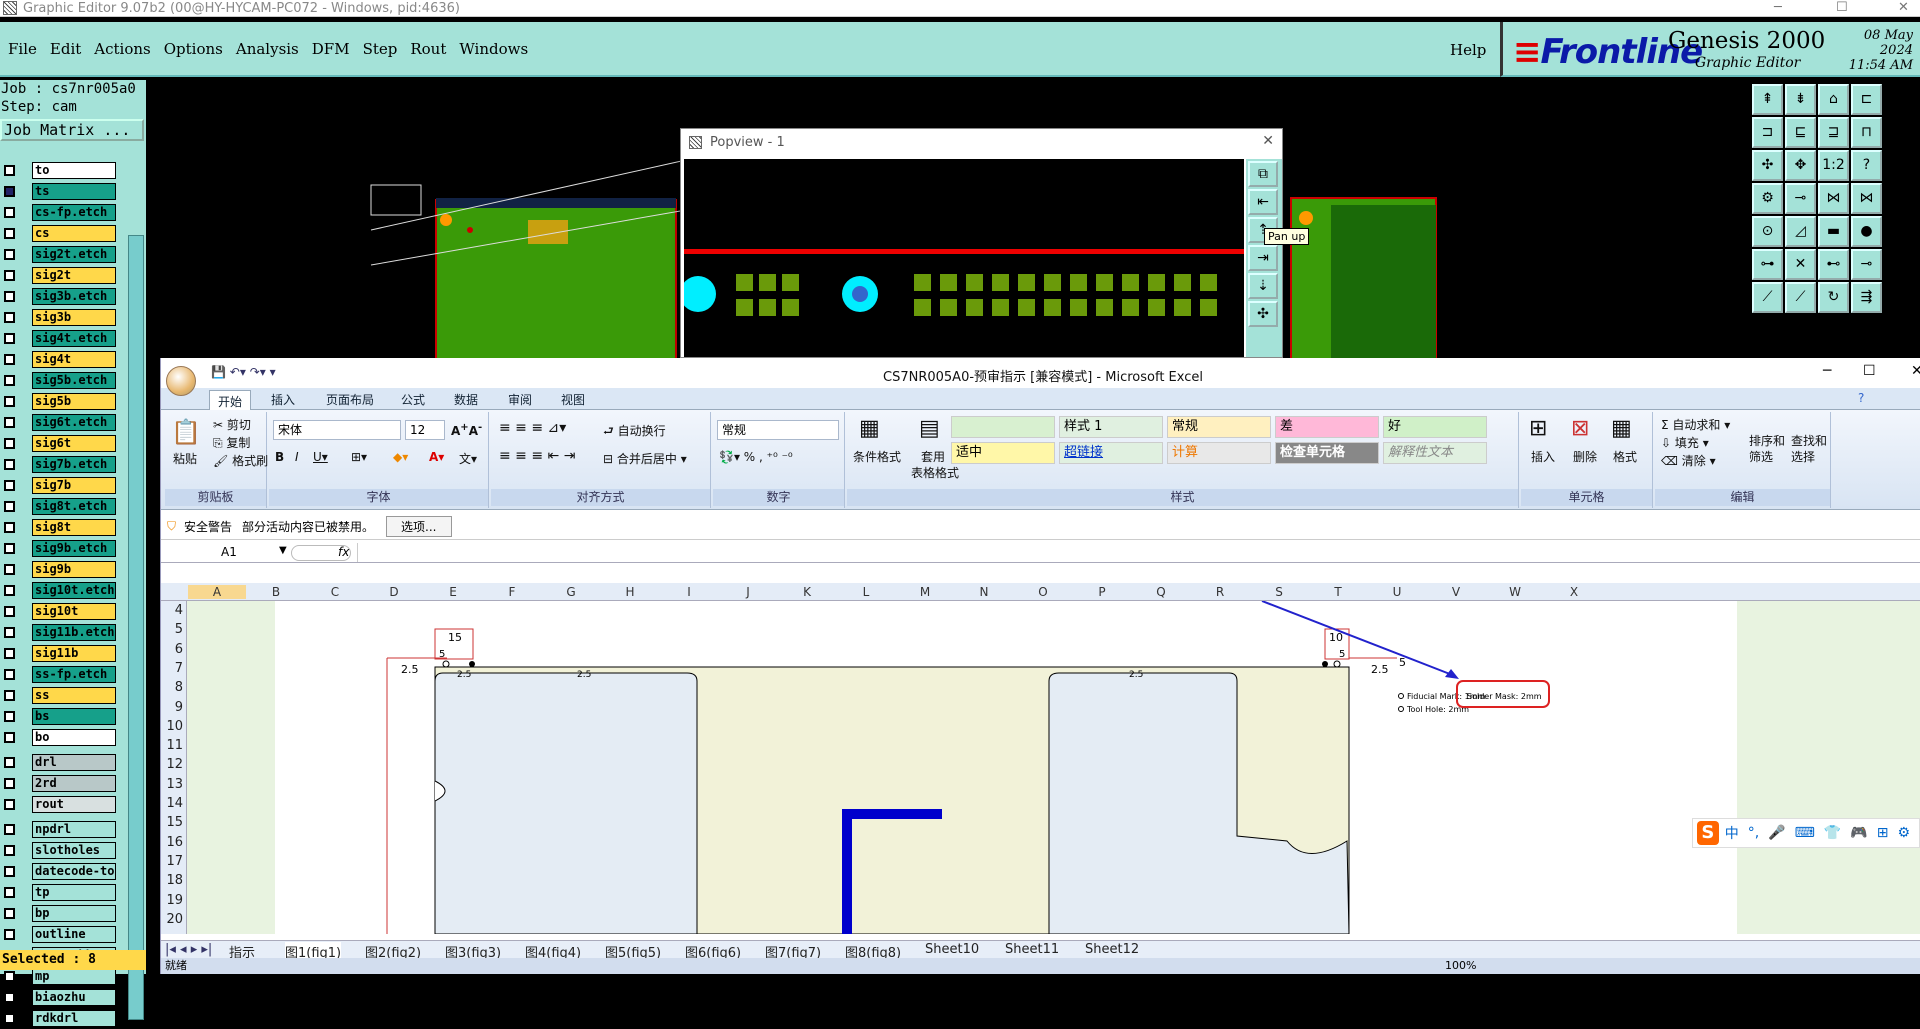 Image resolution: width=1920 pixels, height=1029 pixels. I want to click on row-header: 12, so click(172, 764).